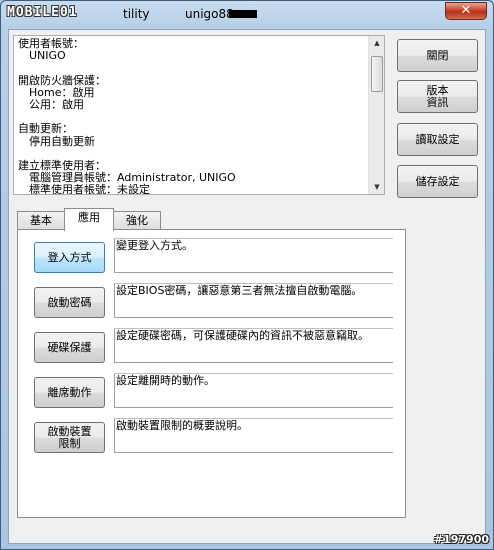 Image resolution: width=494 pixels, height=550 pixels. I want to click on save-settings-button: 儲存設定, so click(437, 181).